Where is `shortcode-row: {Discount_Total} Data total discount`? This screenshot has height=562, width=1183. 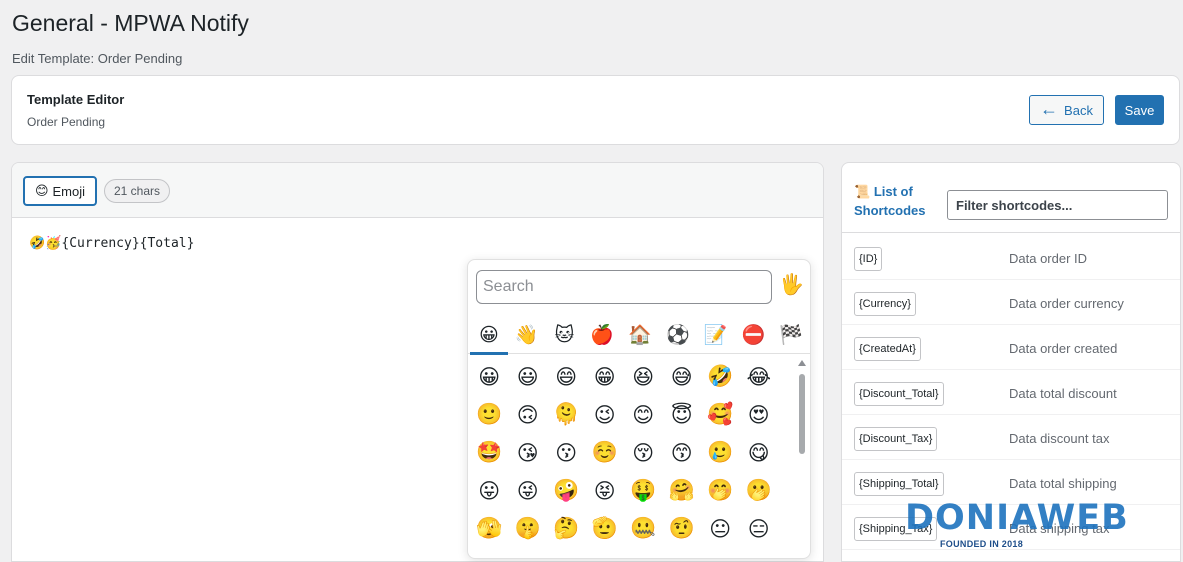
shortcode-row: {Discount_Total} Data total discount is located at coordinates (1011, 392).